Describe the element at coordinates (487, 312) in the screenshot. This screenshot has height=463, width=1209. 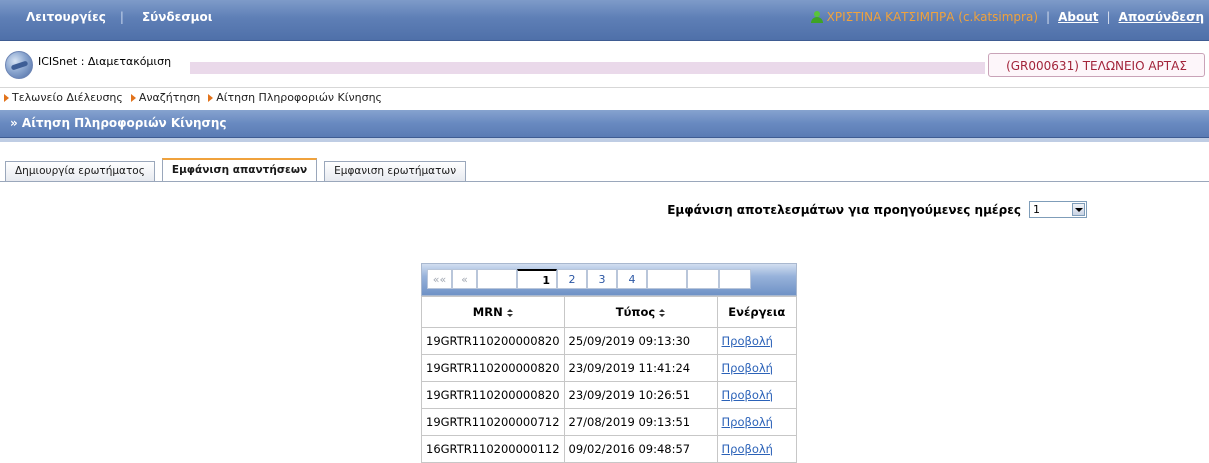
I see `column-header-label: MRN` at that location.